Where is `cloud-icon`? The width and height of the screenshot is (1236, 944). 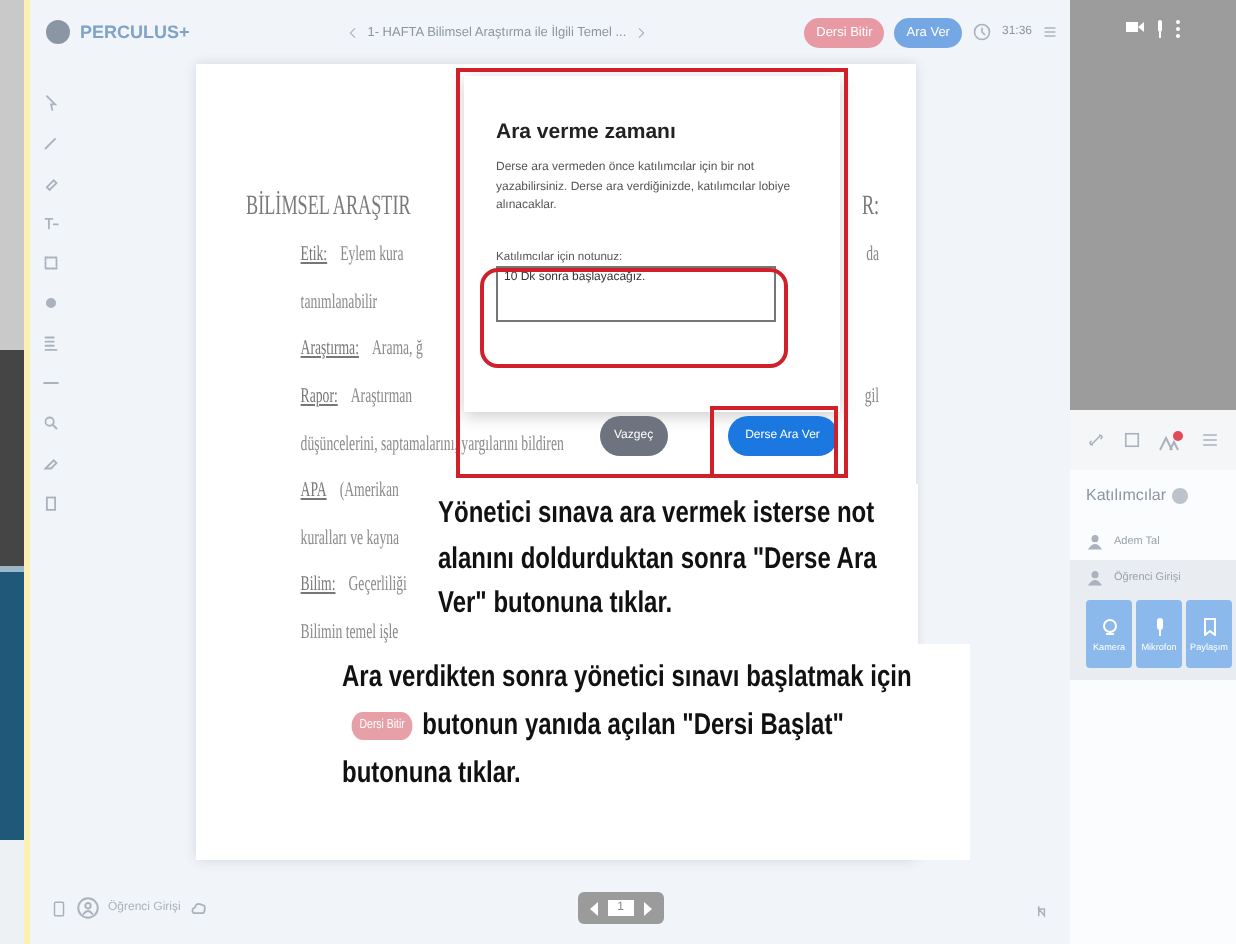
cloud-icon is located at coordinates (199, 908).